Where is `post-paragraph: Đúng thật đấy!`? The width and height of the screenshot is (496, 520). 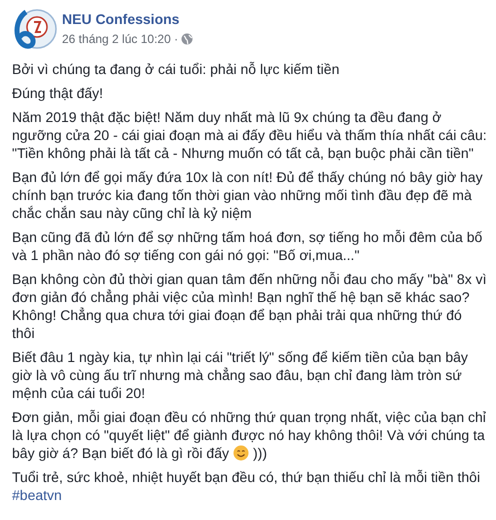
post-paragraph: Đúng thật đấy! is located at coordinates (58, 93).